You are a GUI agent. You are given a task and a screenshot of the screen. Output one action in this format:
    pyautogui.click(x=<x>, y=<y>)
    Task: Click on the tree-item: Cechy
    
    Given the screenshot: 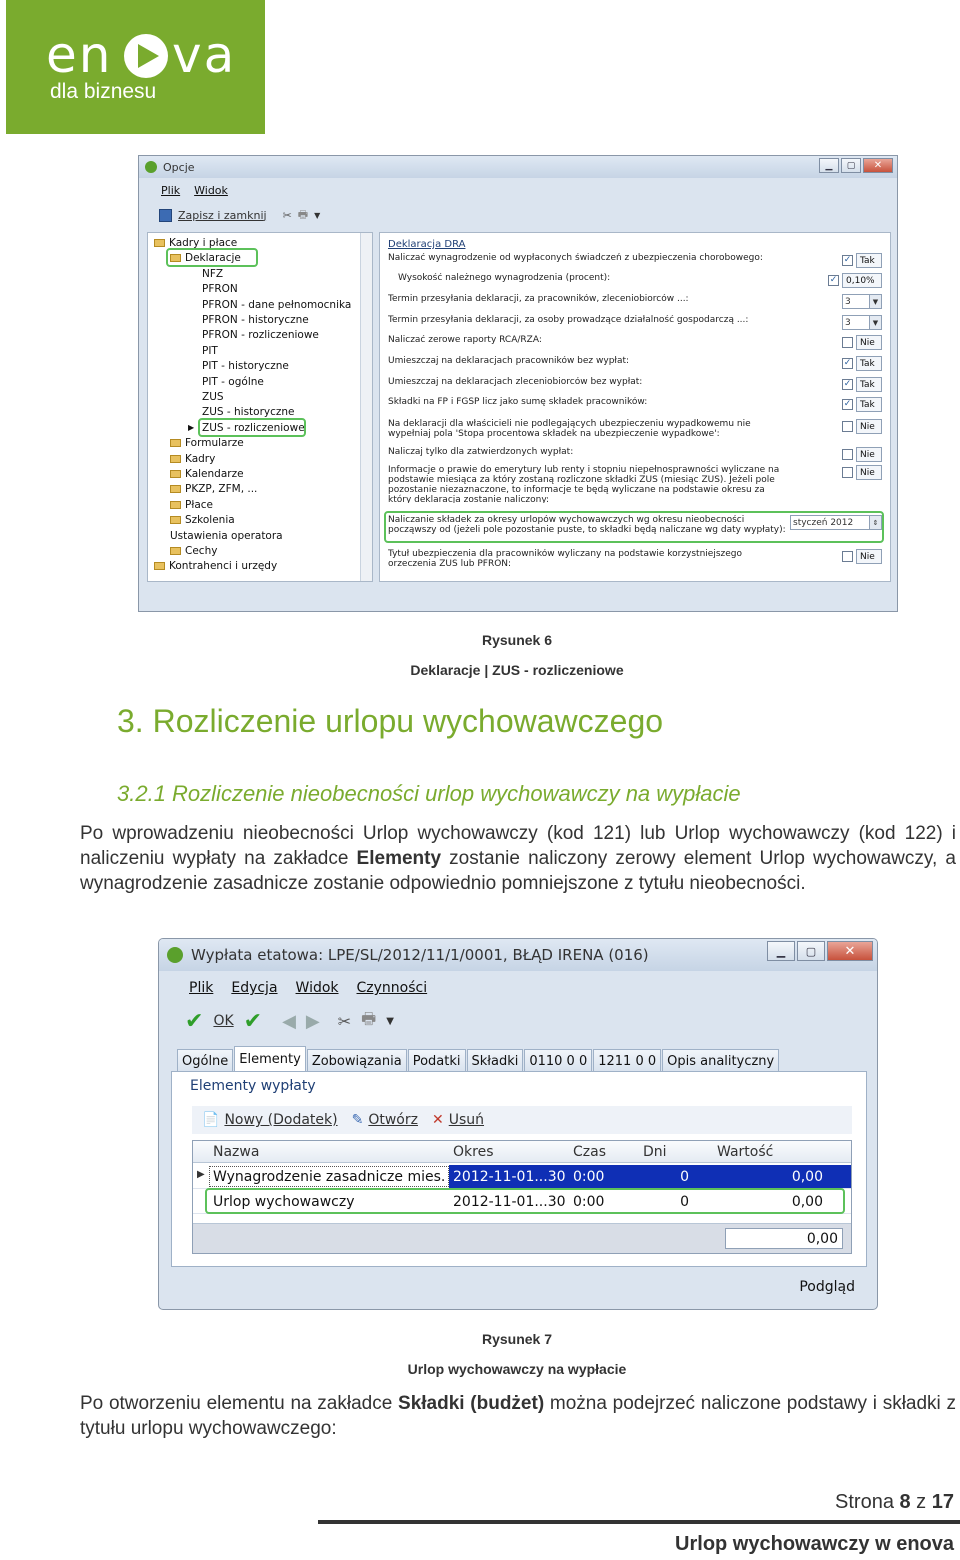 What is the action you would take?
    pyautogui.click(x=193, y=551)
    